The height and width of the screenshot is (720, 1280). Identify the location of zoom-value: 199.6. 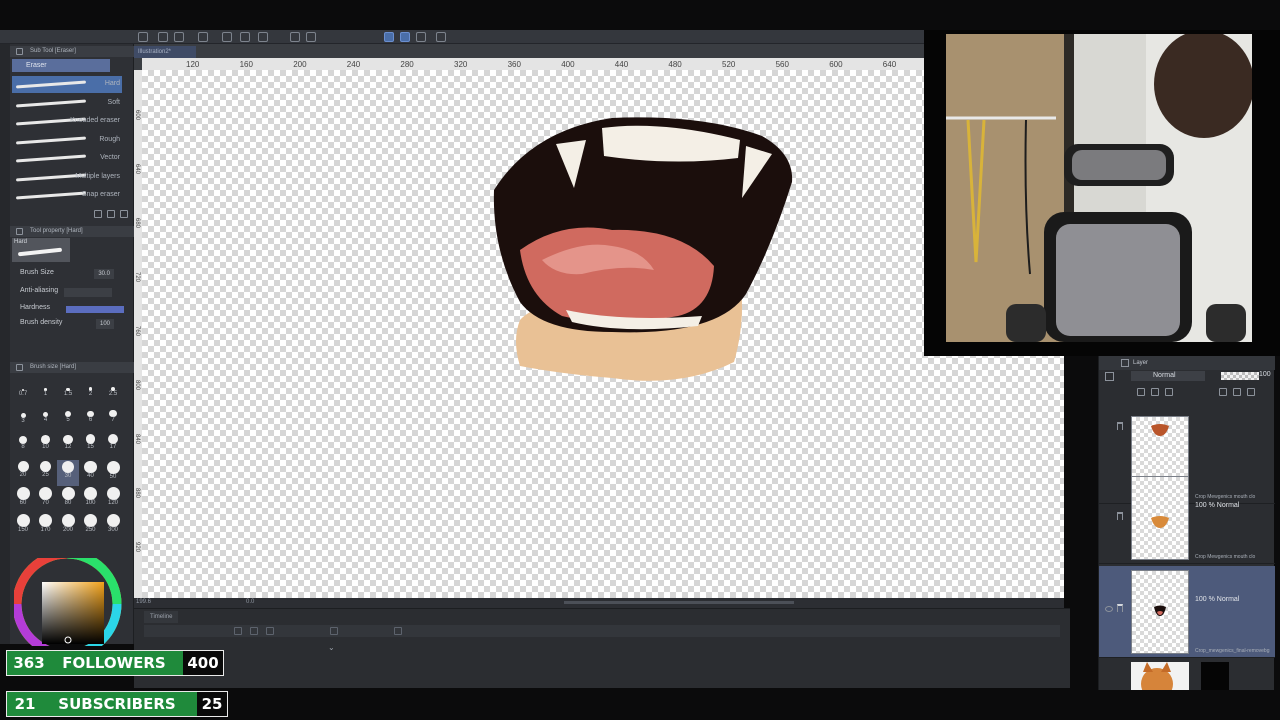
(143, 602).